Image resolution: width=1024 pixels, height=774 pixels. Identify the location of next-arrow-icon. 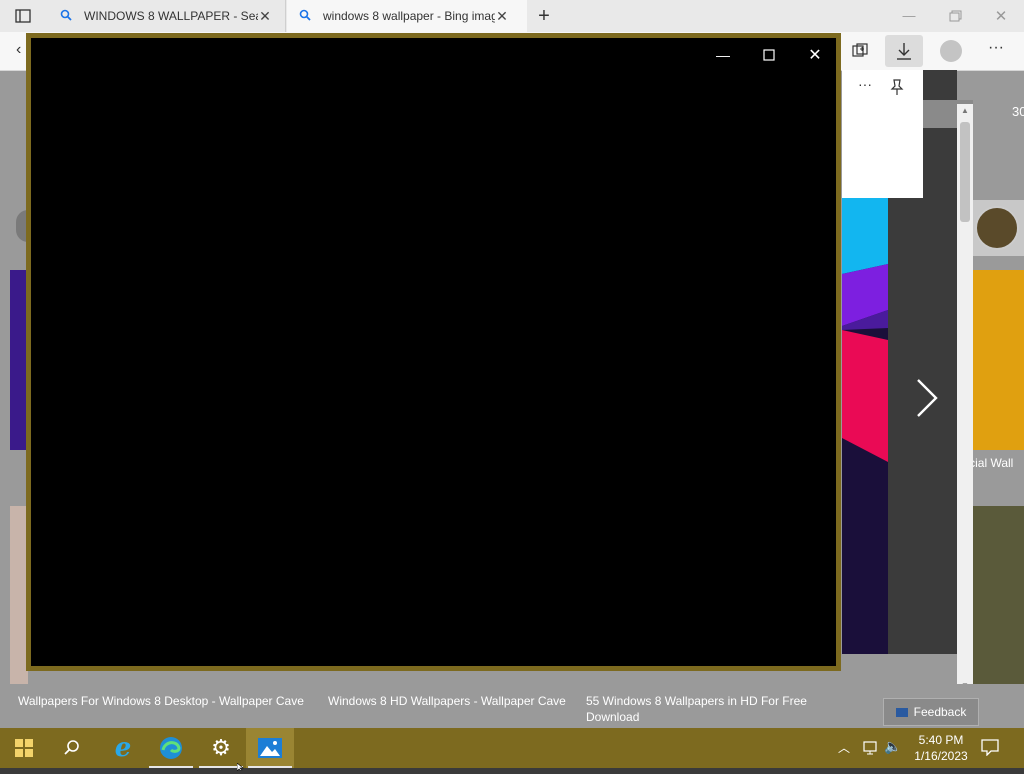
(926, 398).